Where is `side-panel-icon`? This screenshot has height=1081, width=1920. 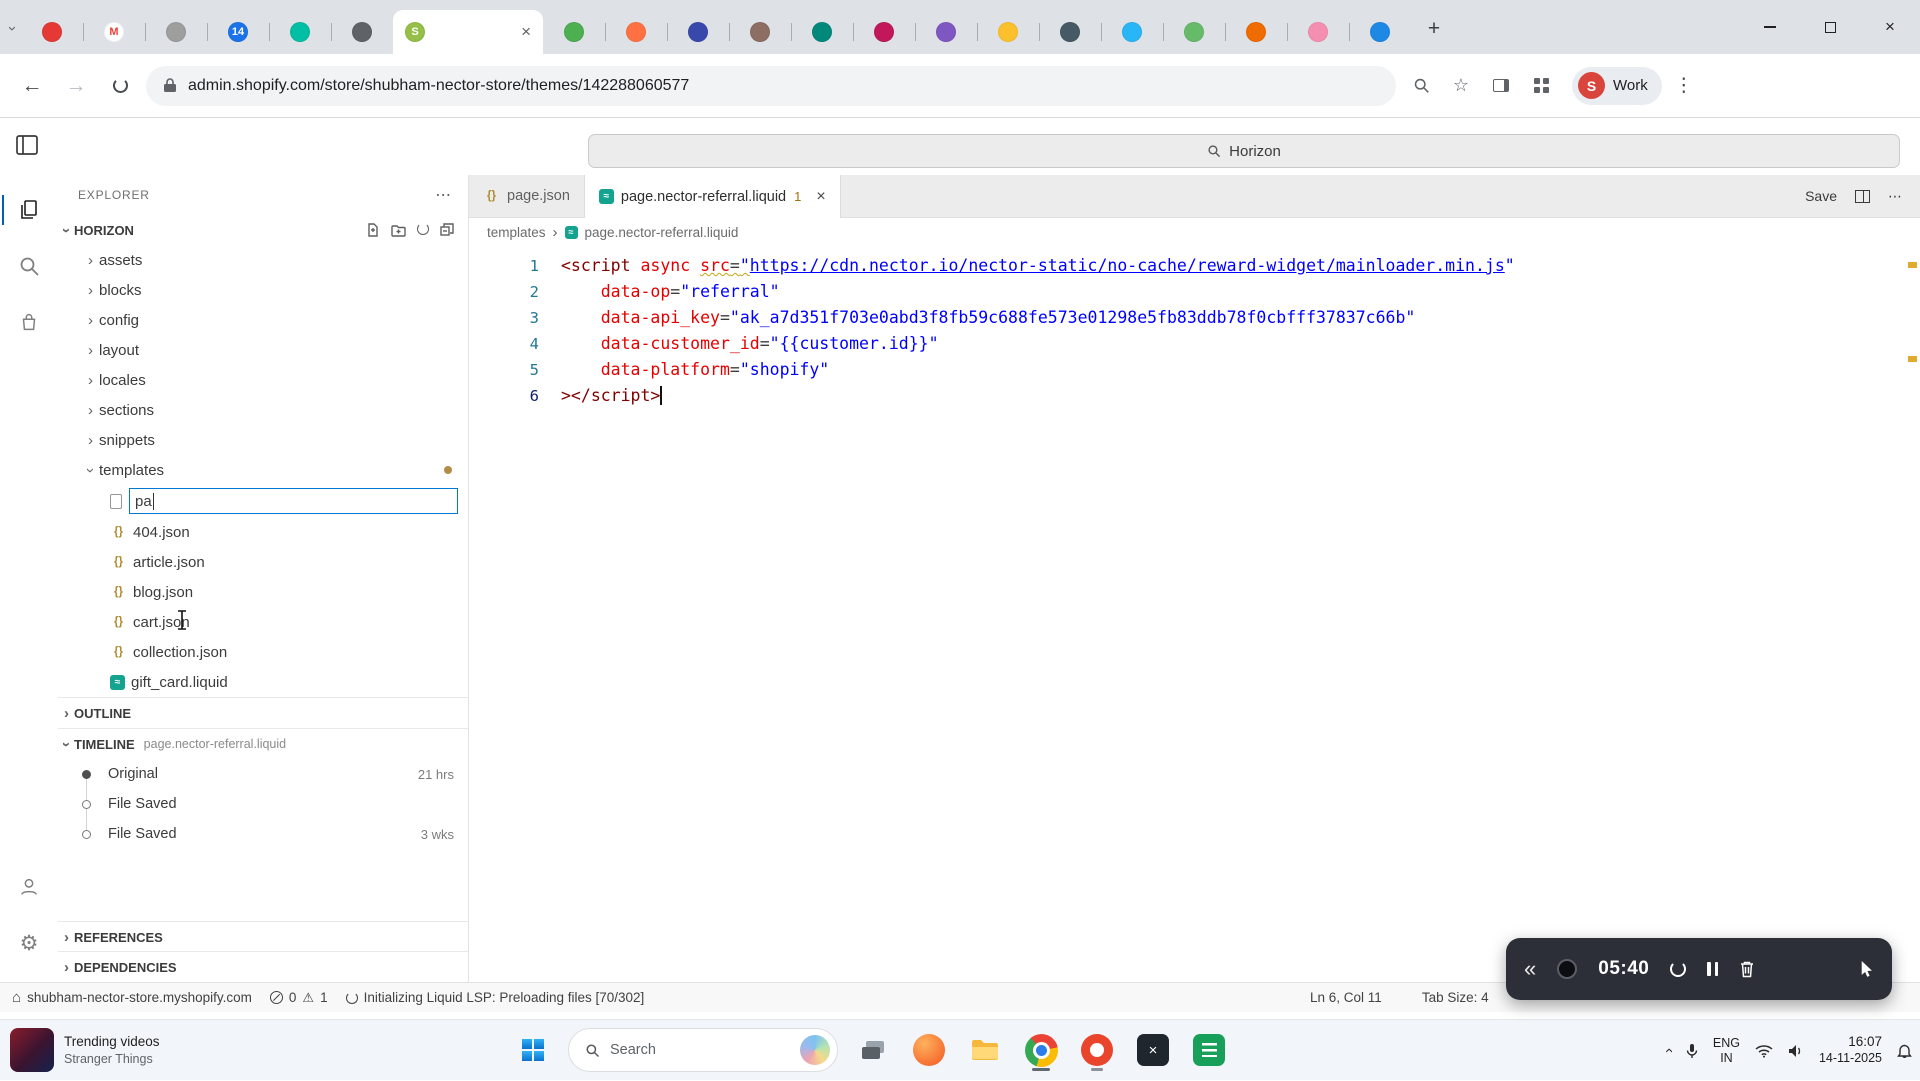
side-panel-icon is located at coordinates (1501, 86).